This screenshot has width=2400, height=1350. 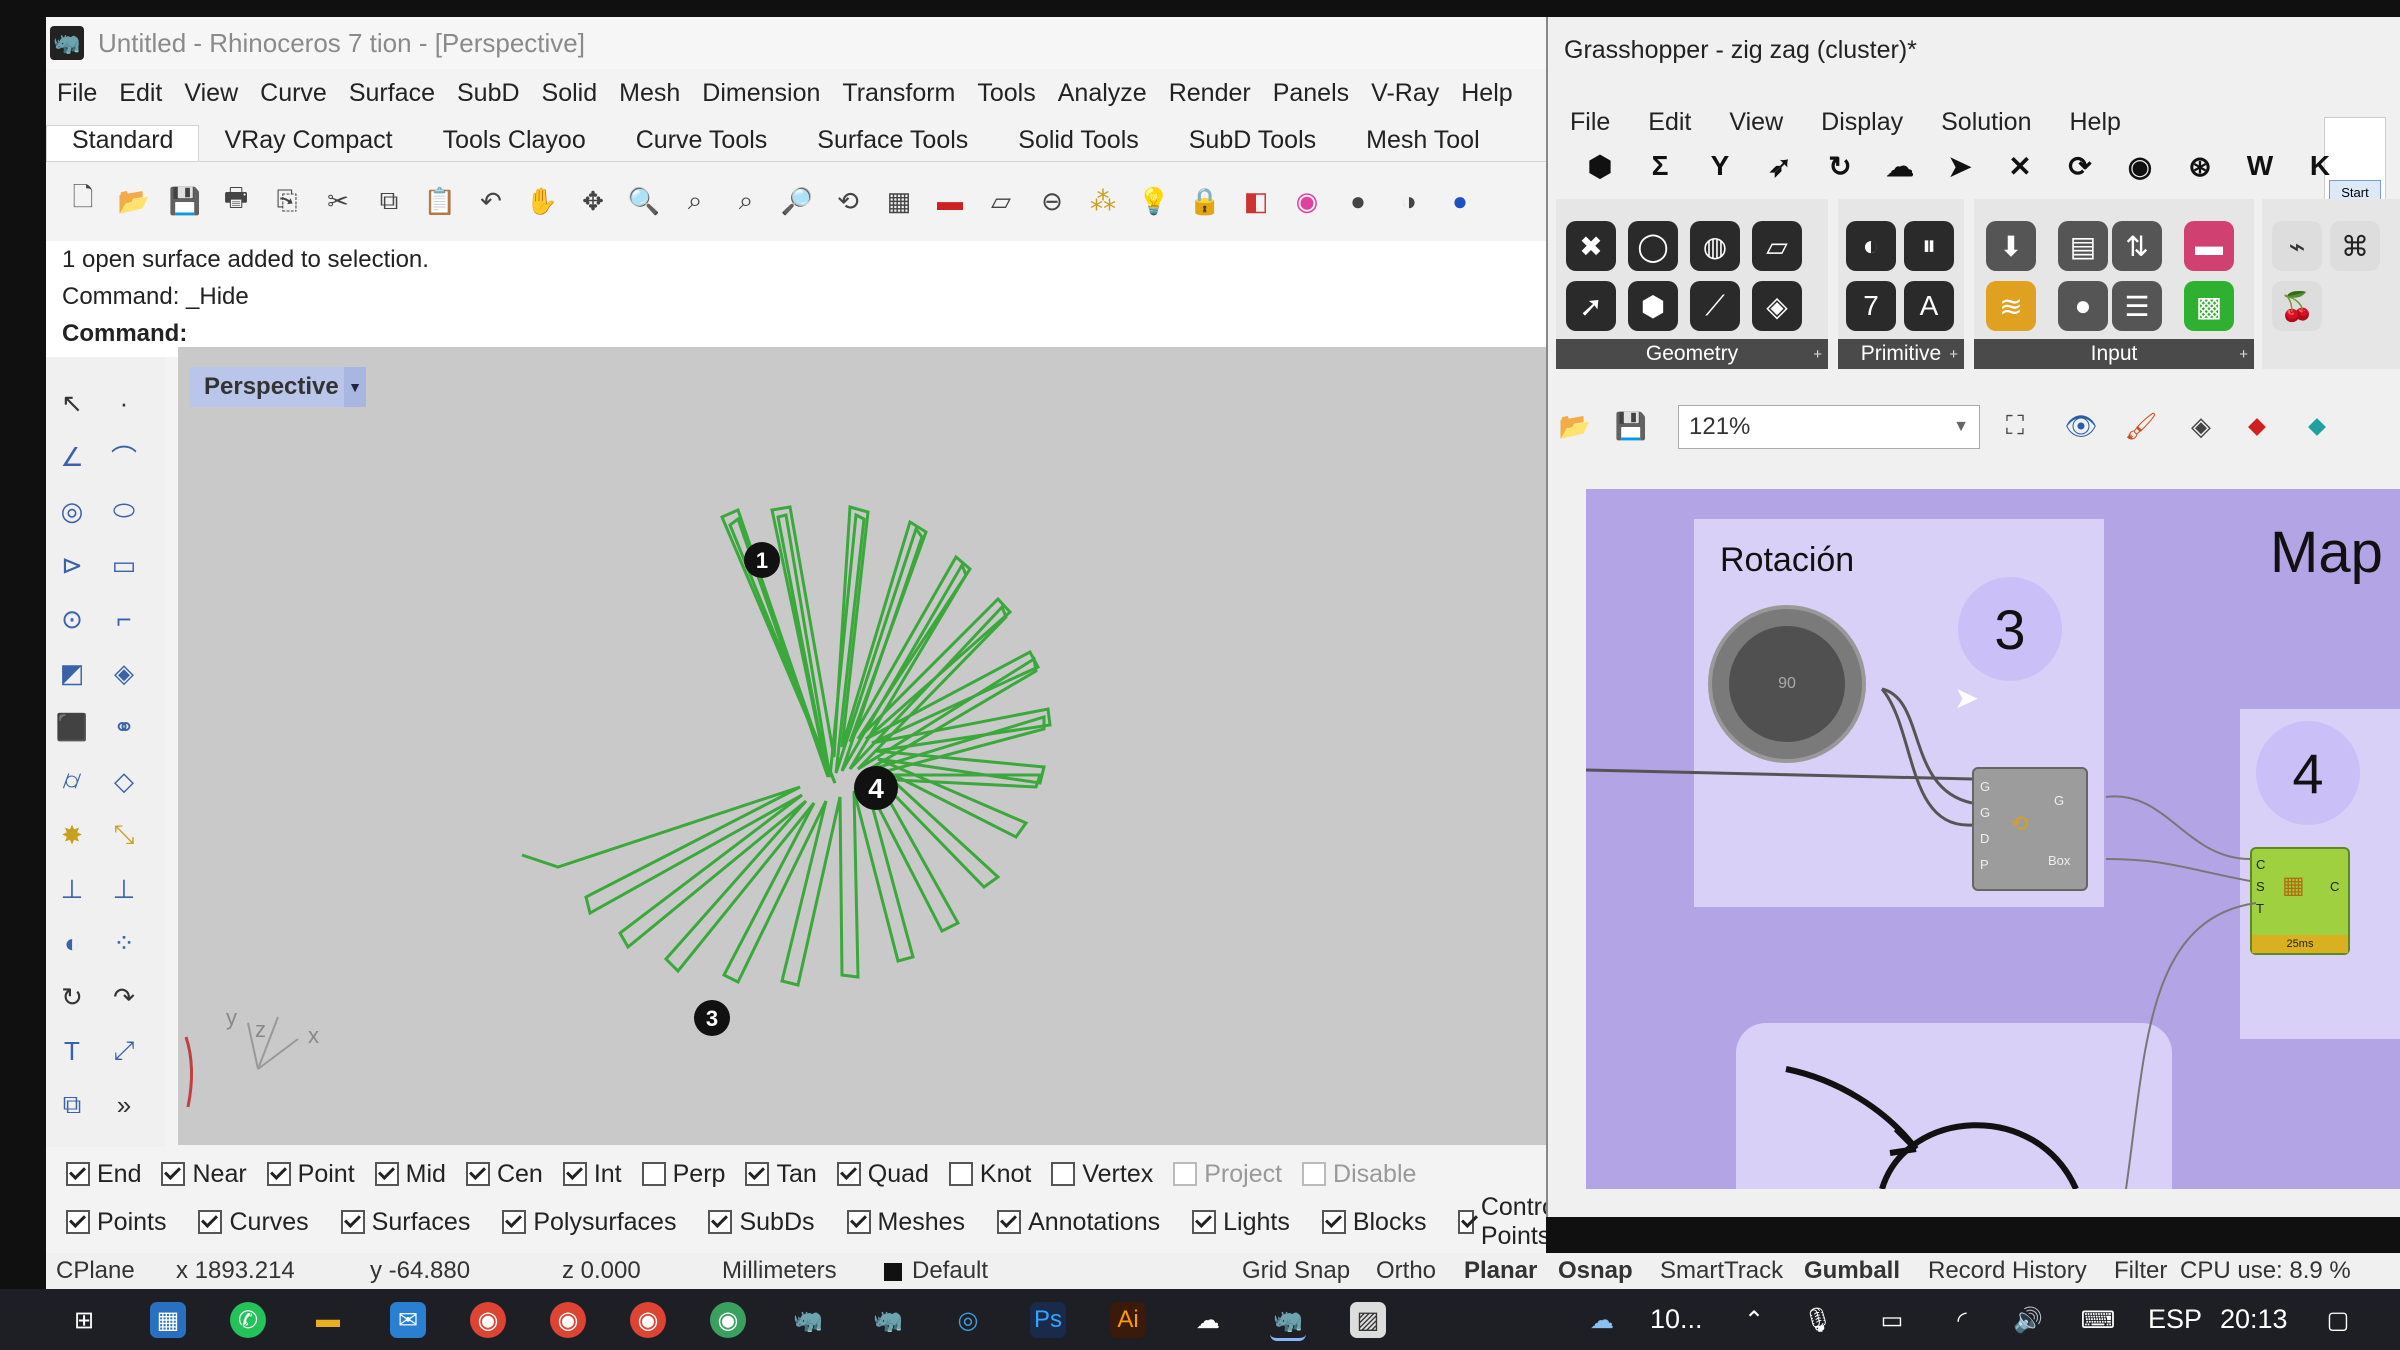 I want to click on gh-text-param-icon: A, so click(x=1929, y=306).